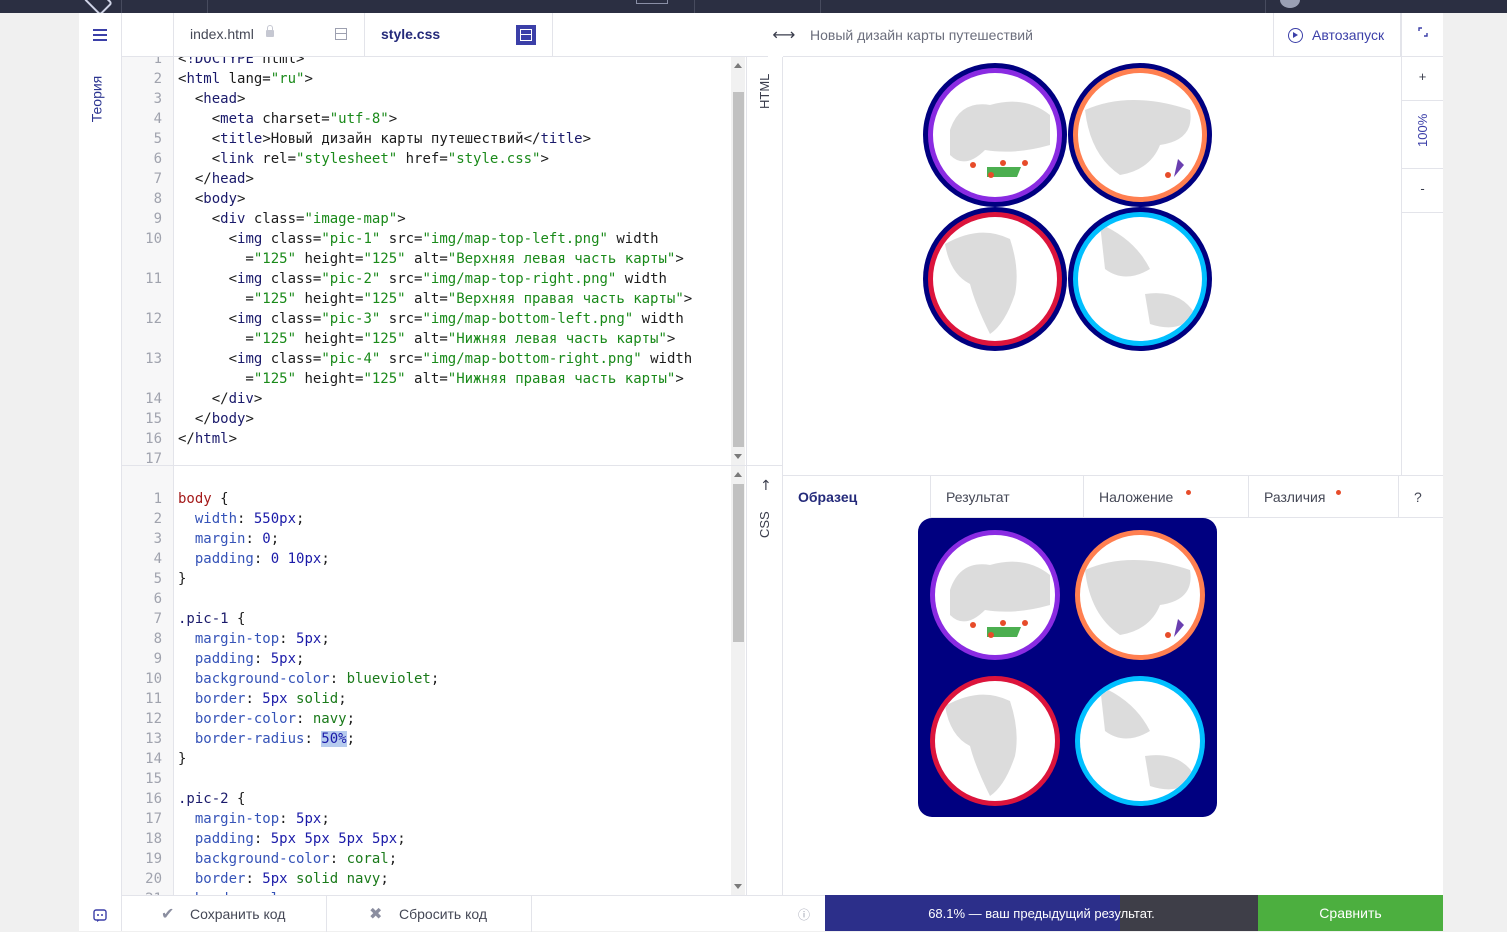 The width and height of the screenshot is (1507, 932). Describe the element at coordinates (766, 486) in the screenshot. I see `arrow-up-icon: ↑` at that location.